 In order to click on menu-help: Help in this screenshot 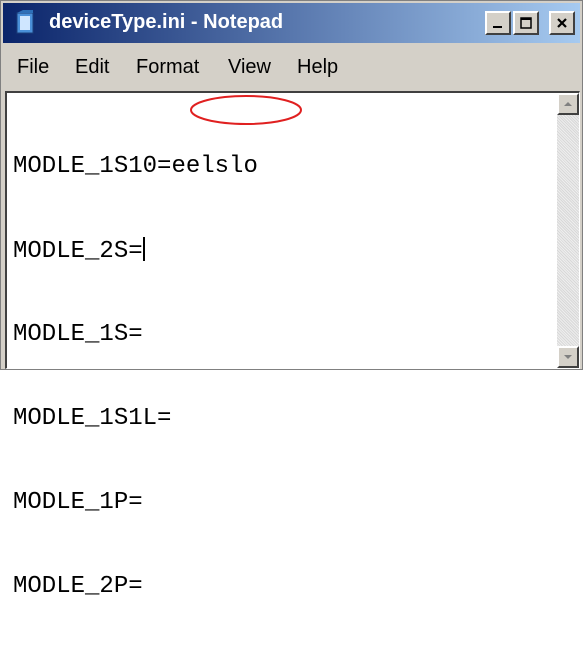, I will do `click(317, 67)`.